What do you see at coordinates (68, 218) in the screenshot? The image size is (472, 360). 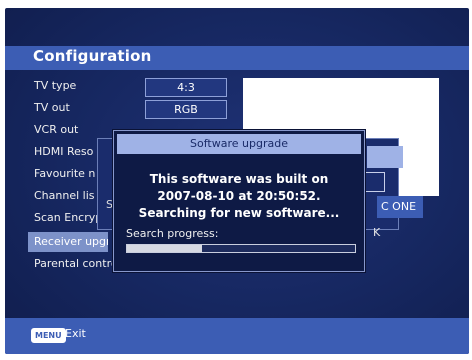 I see `menu-item-scan-encrypted: Scan Encryp` at bounding box center [68, 218].